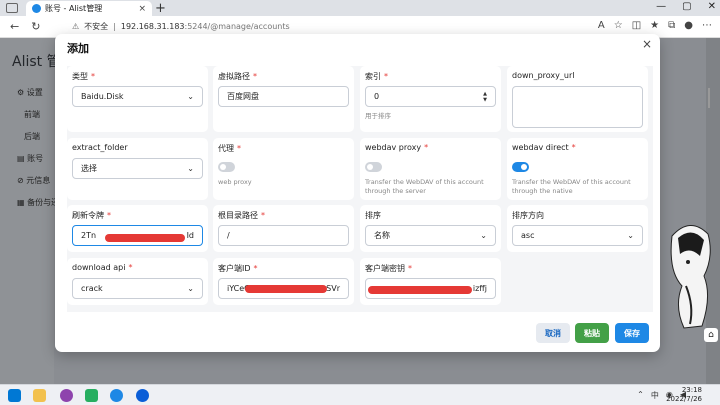  I want to click on split-screen-icon: ◫, so click(636, 25).